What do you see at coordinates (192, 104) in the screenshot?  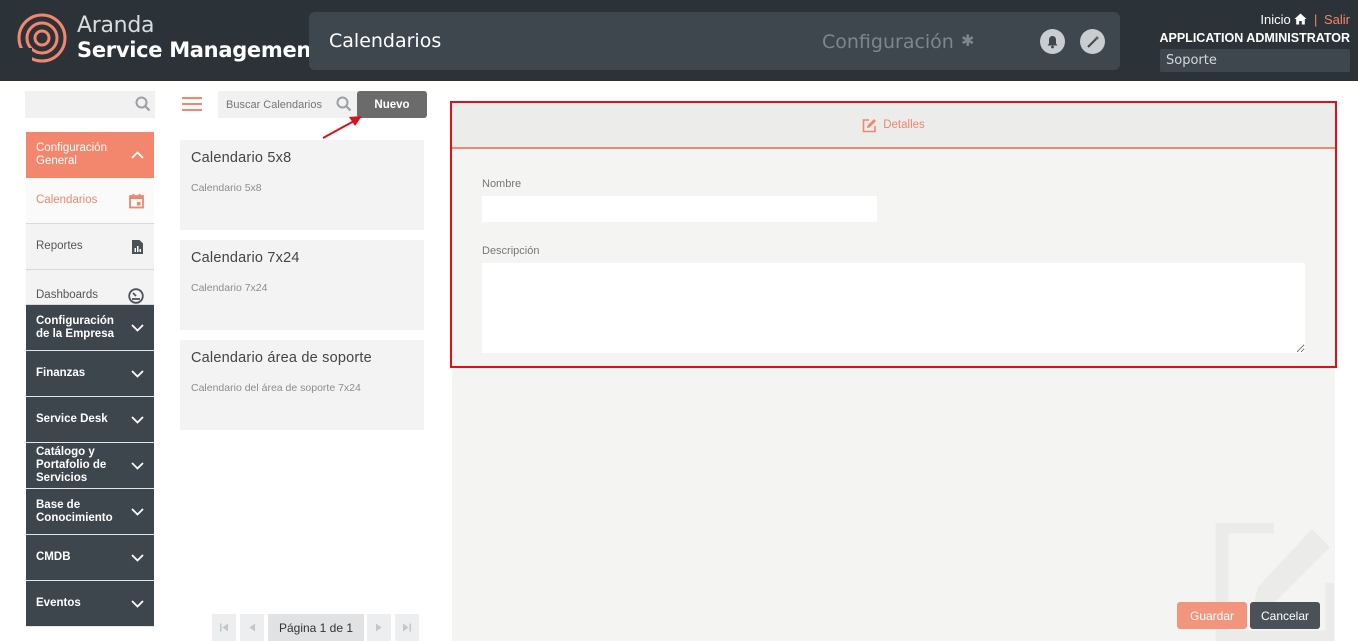 I see `hamburger-menu-icon` at bounding box center [192, 104].